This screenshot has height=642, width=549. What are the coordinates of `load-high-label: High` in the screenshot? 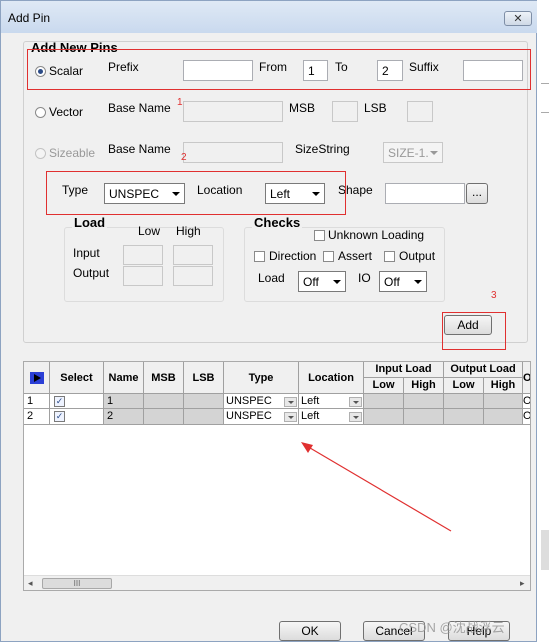 It's located at (188, 231).